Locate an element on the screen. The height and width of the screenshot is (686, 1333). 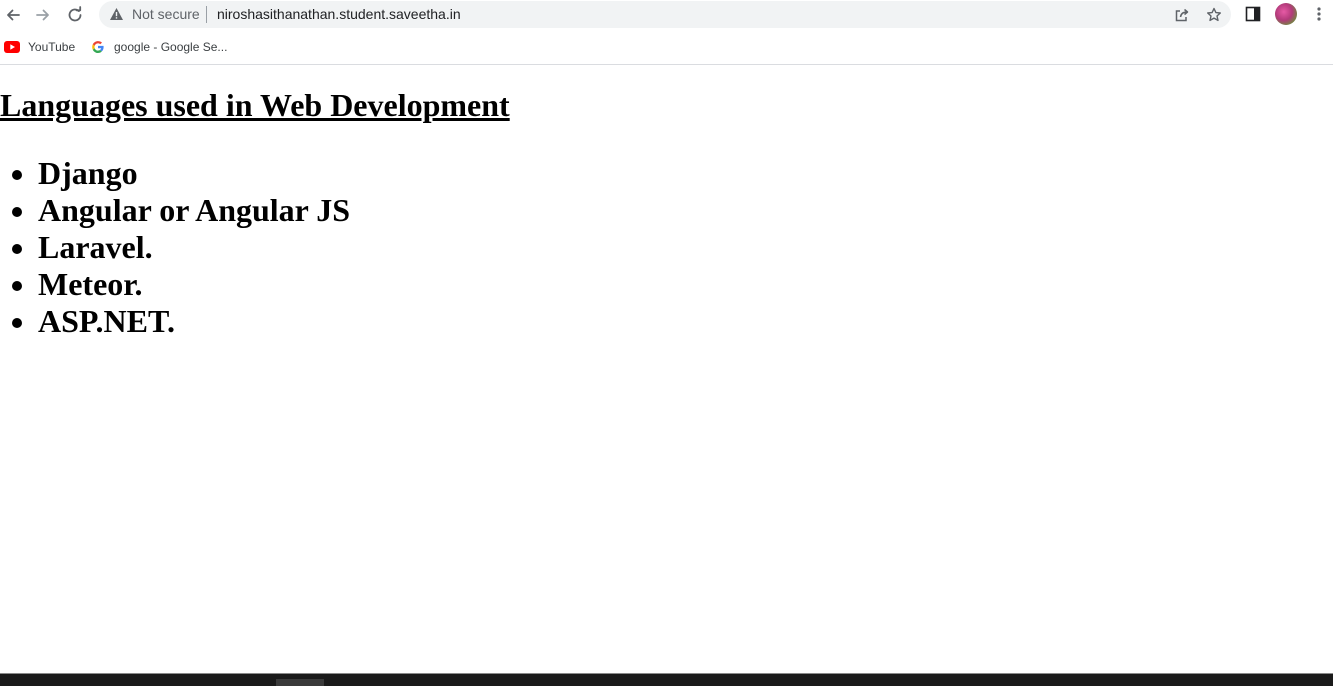
forward-arrow-icon is located at coordinates (42, 15).